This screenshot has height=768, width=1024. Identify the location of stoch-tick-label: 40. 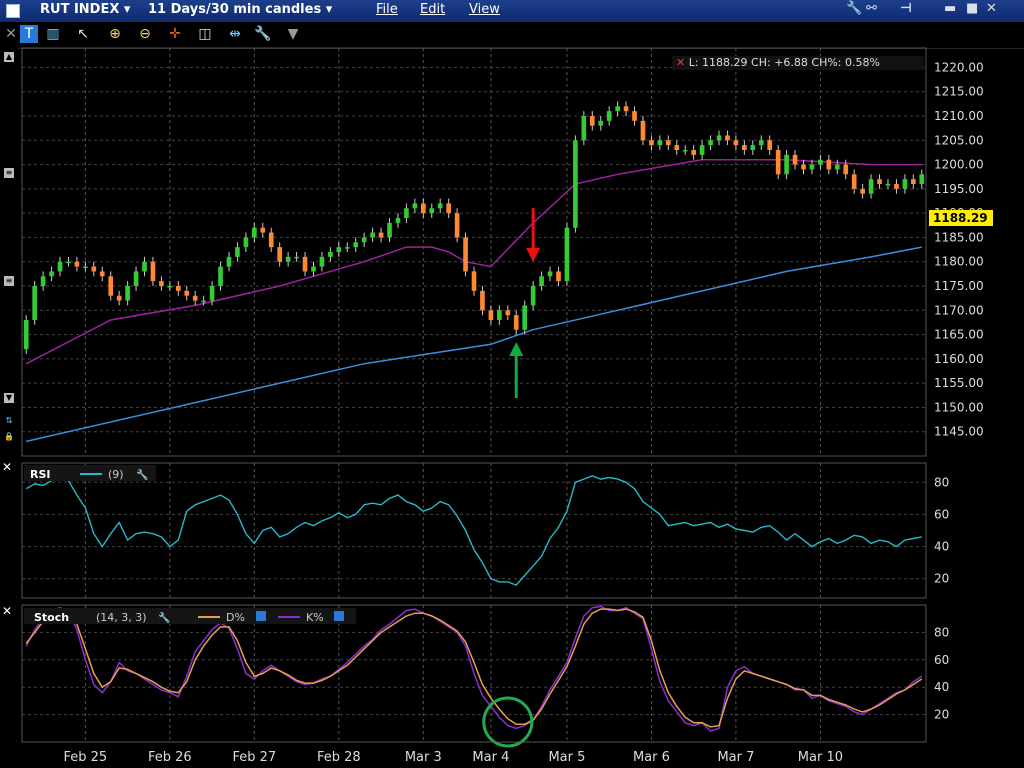
(941, 687).